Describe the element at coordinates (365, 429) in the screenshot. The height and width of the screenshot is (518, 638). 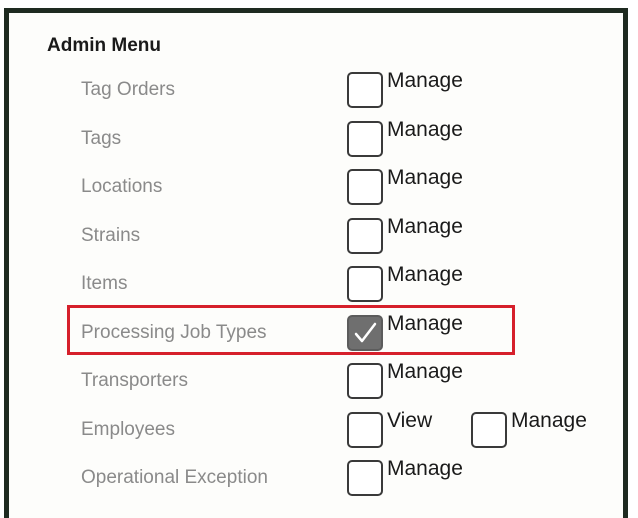
I see `view-checkbox` at that location.